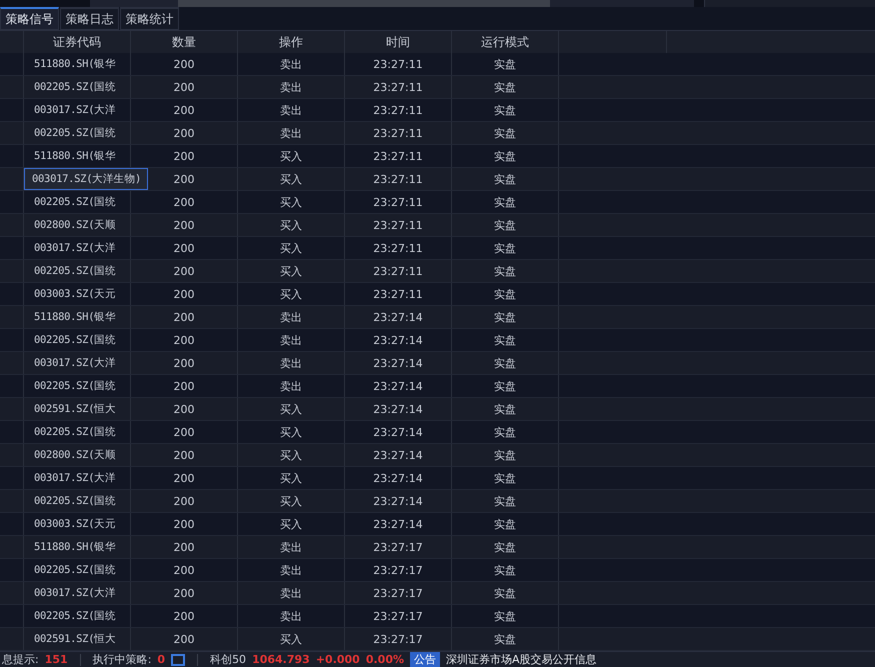  I want to click on index-value: 1064.793, so click(281, 659).